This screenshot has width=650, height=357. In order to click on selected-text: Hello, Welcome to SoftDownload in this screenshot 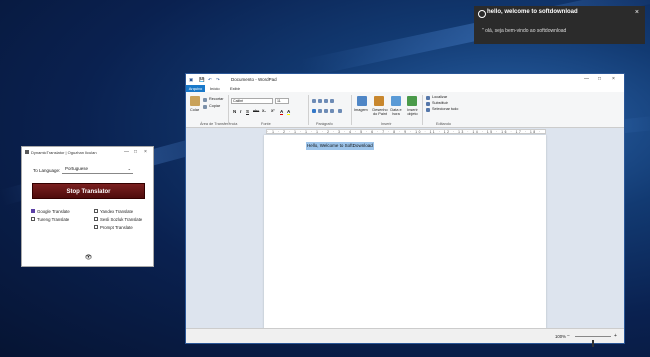, I will do `click(340, 146)`.